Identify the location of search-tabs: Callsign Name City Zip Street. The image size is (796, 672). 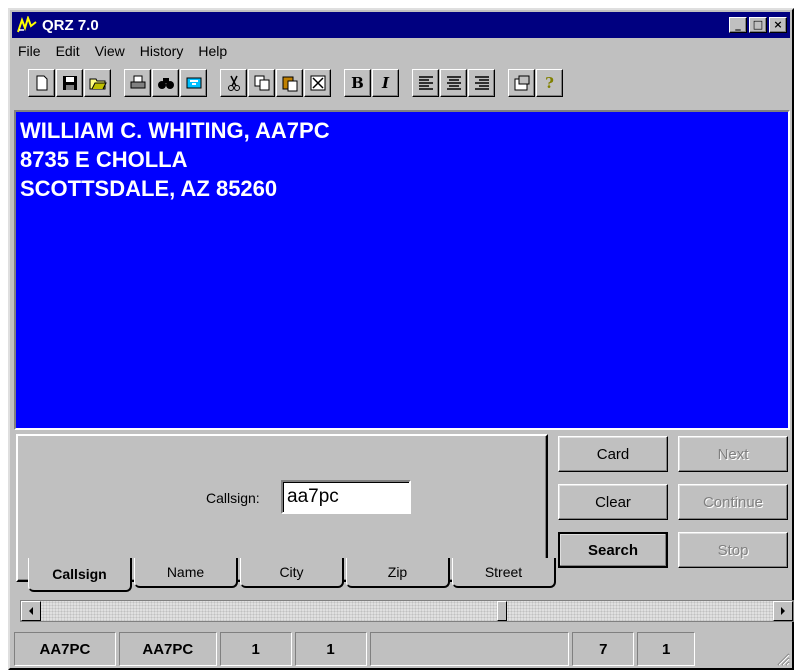
(293, 575).